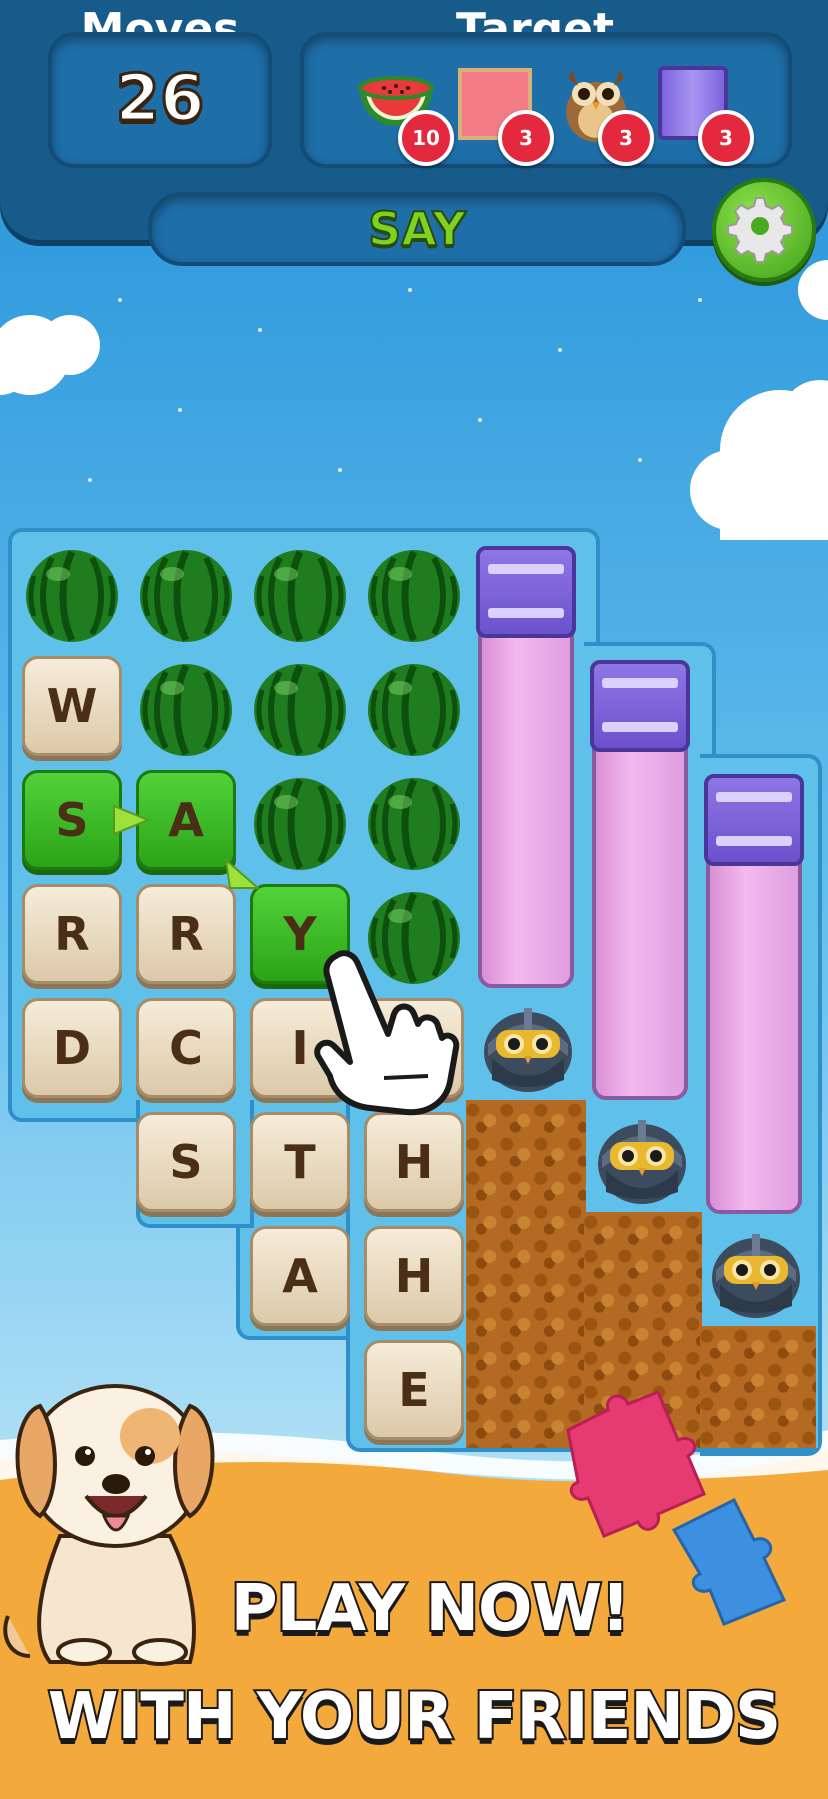 The image size is (828, 1799). What do you see at coordinates (426, 138) in the screenshot?
I see `target-count-badge: 10` at bounding box center [426, 138].